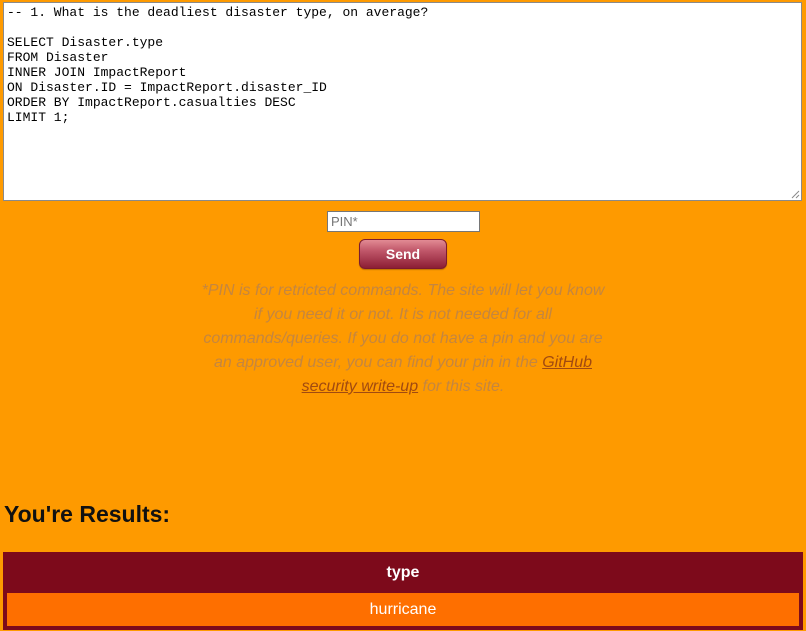 The width and height of the screenshot is (806, 631). Describe the element at coordinates (403, 221) in the screenshot. I see `pin-input` at that location.